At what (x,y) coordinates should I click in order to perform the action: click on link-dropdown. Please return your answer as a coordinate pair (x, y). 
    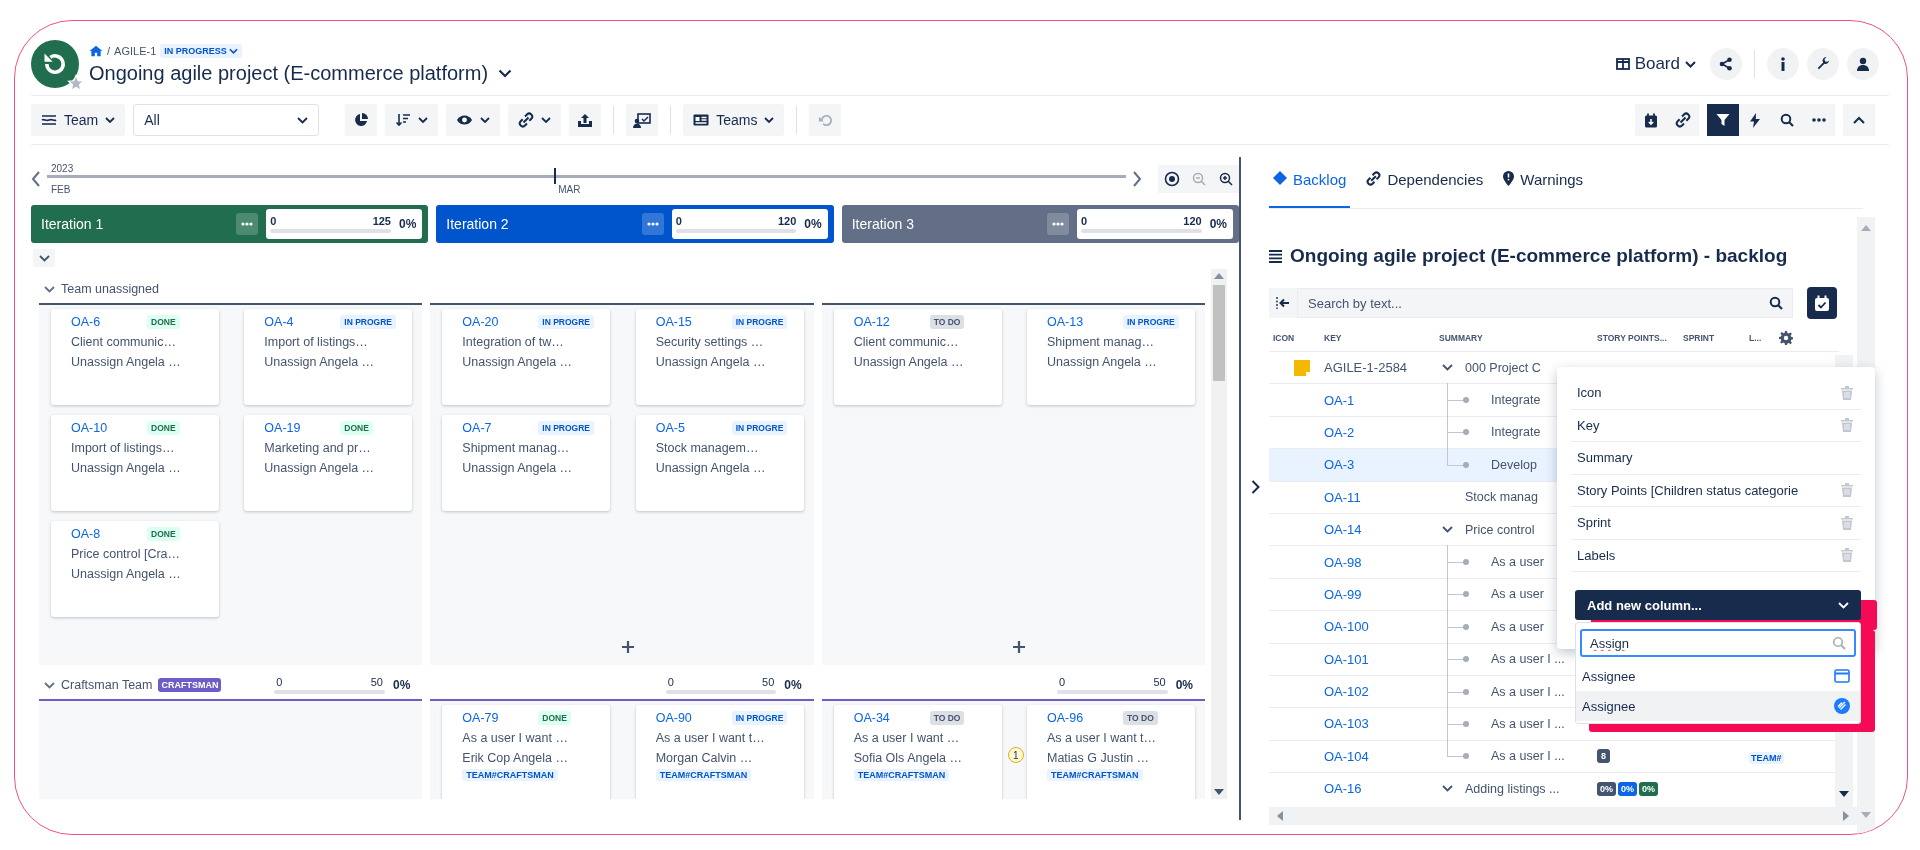
    Looking at the image, I should click on (535, 120).